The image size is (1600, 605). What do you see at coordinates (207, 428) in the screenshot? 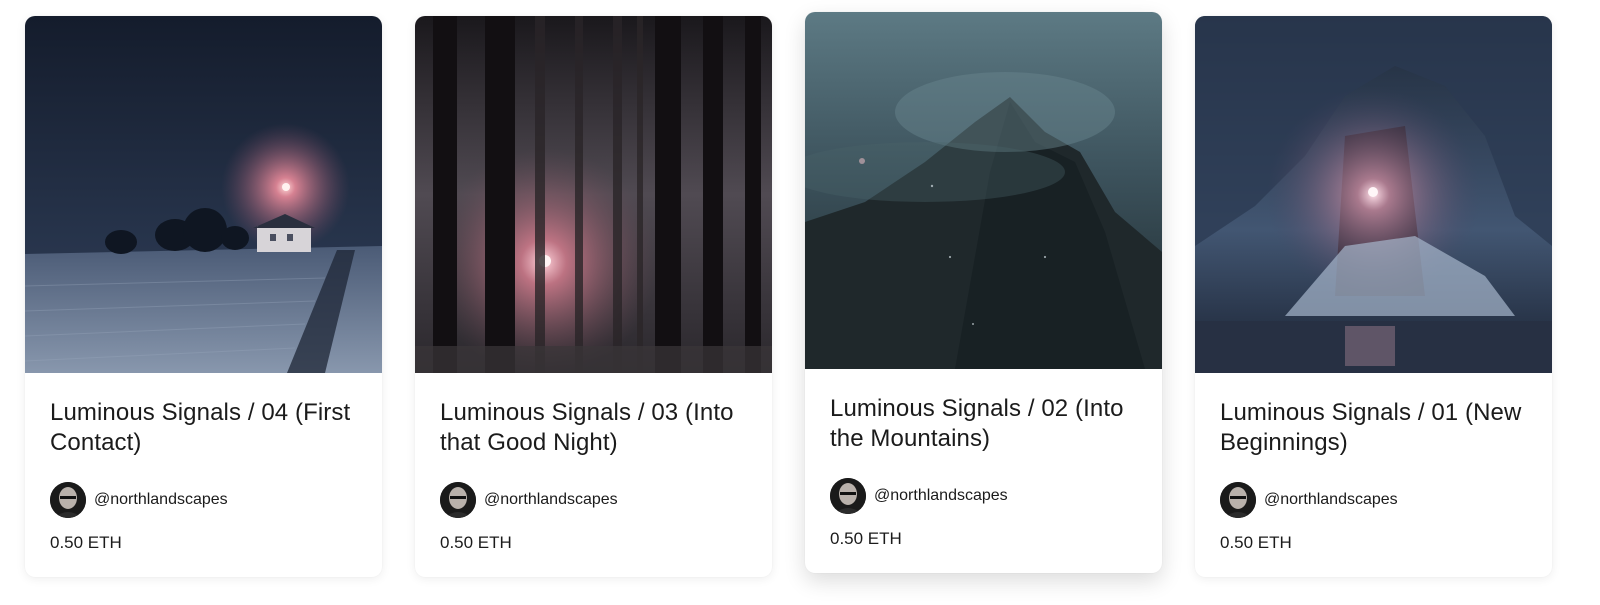
I see `nft-title: Luminous Signals / 04 (First Contact)` at bounding box center [207, 428].